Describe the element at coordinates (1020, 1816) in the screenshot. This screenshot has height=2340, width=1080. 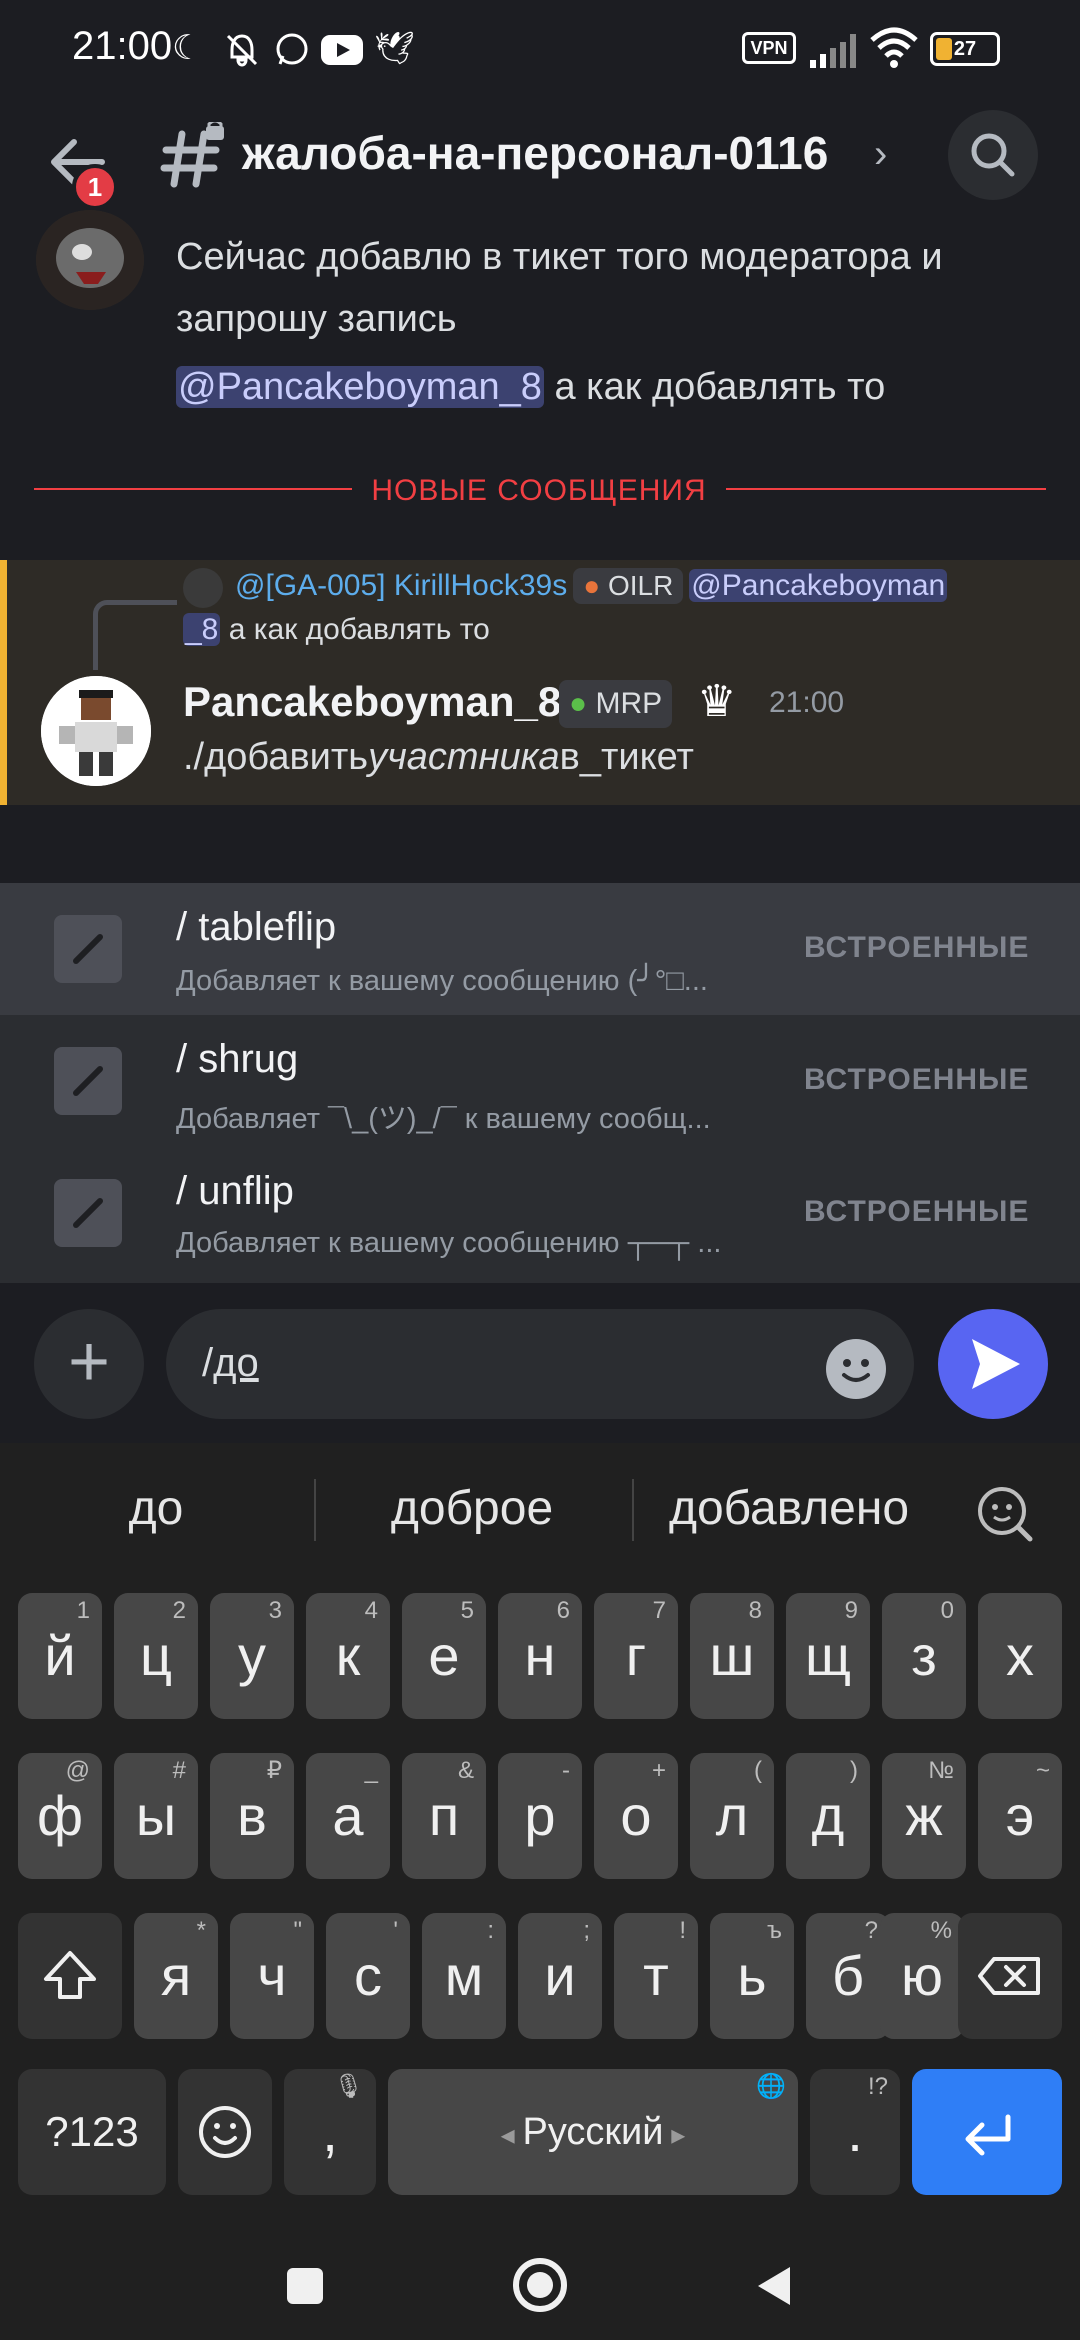
I see `key: э ~` at that location.